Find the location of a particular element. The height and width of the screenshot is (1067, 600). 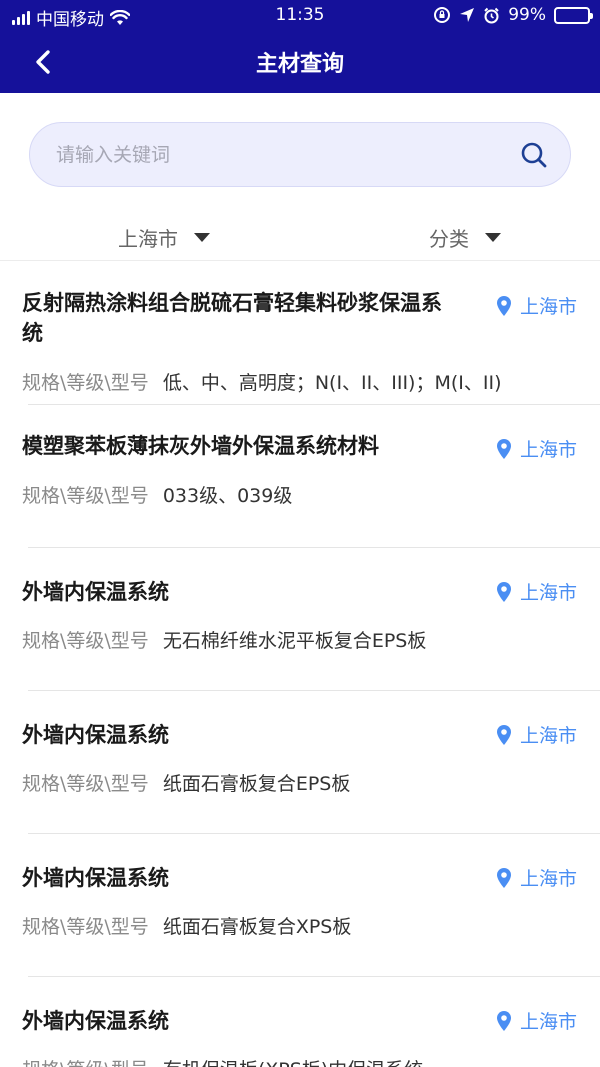

region-filter-label: 上海市 is located at coordinates (148, 239).